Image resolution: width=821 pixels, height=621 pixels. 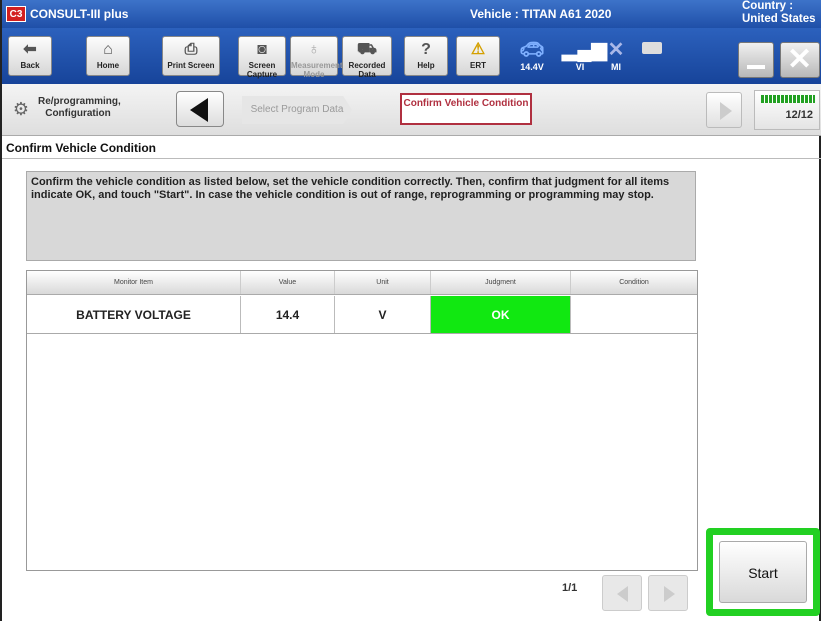 I want to click on print-screen-label: Print Screen, so click(x=191, y=65).